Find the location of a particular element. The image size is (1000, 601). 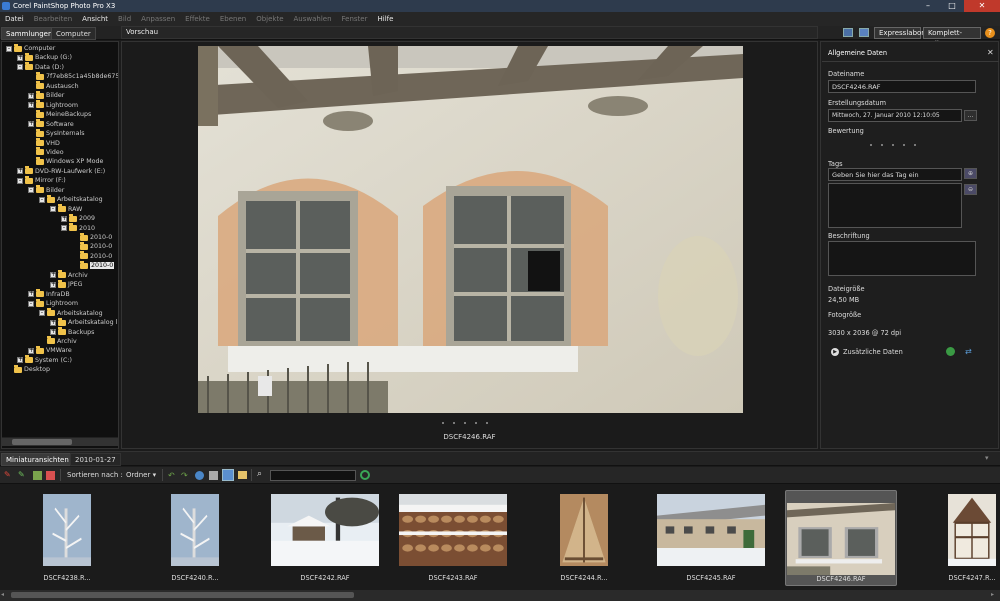

help-icon: ? is located at coordinates (990, 33).